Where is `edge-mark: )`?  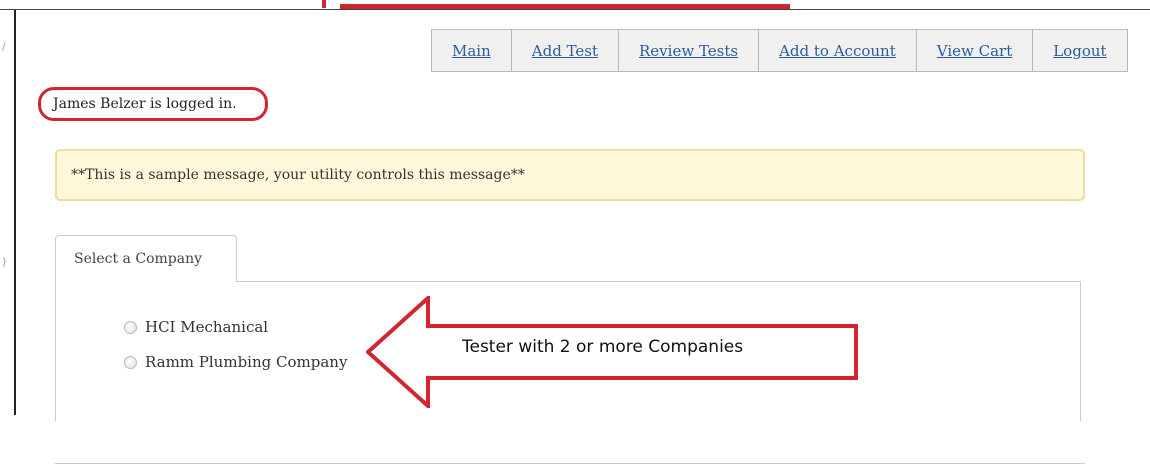 edge-mark: ) is located at coordinates (4, 261).